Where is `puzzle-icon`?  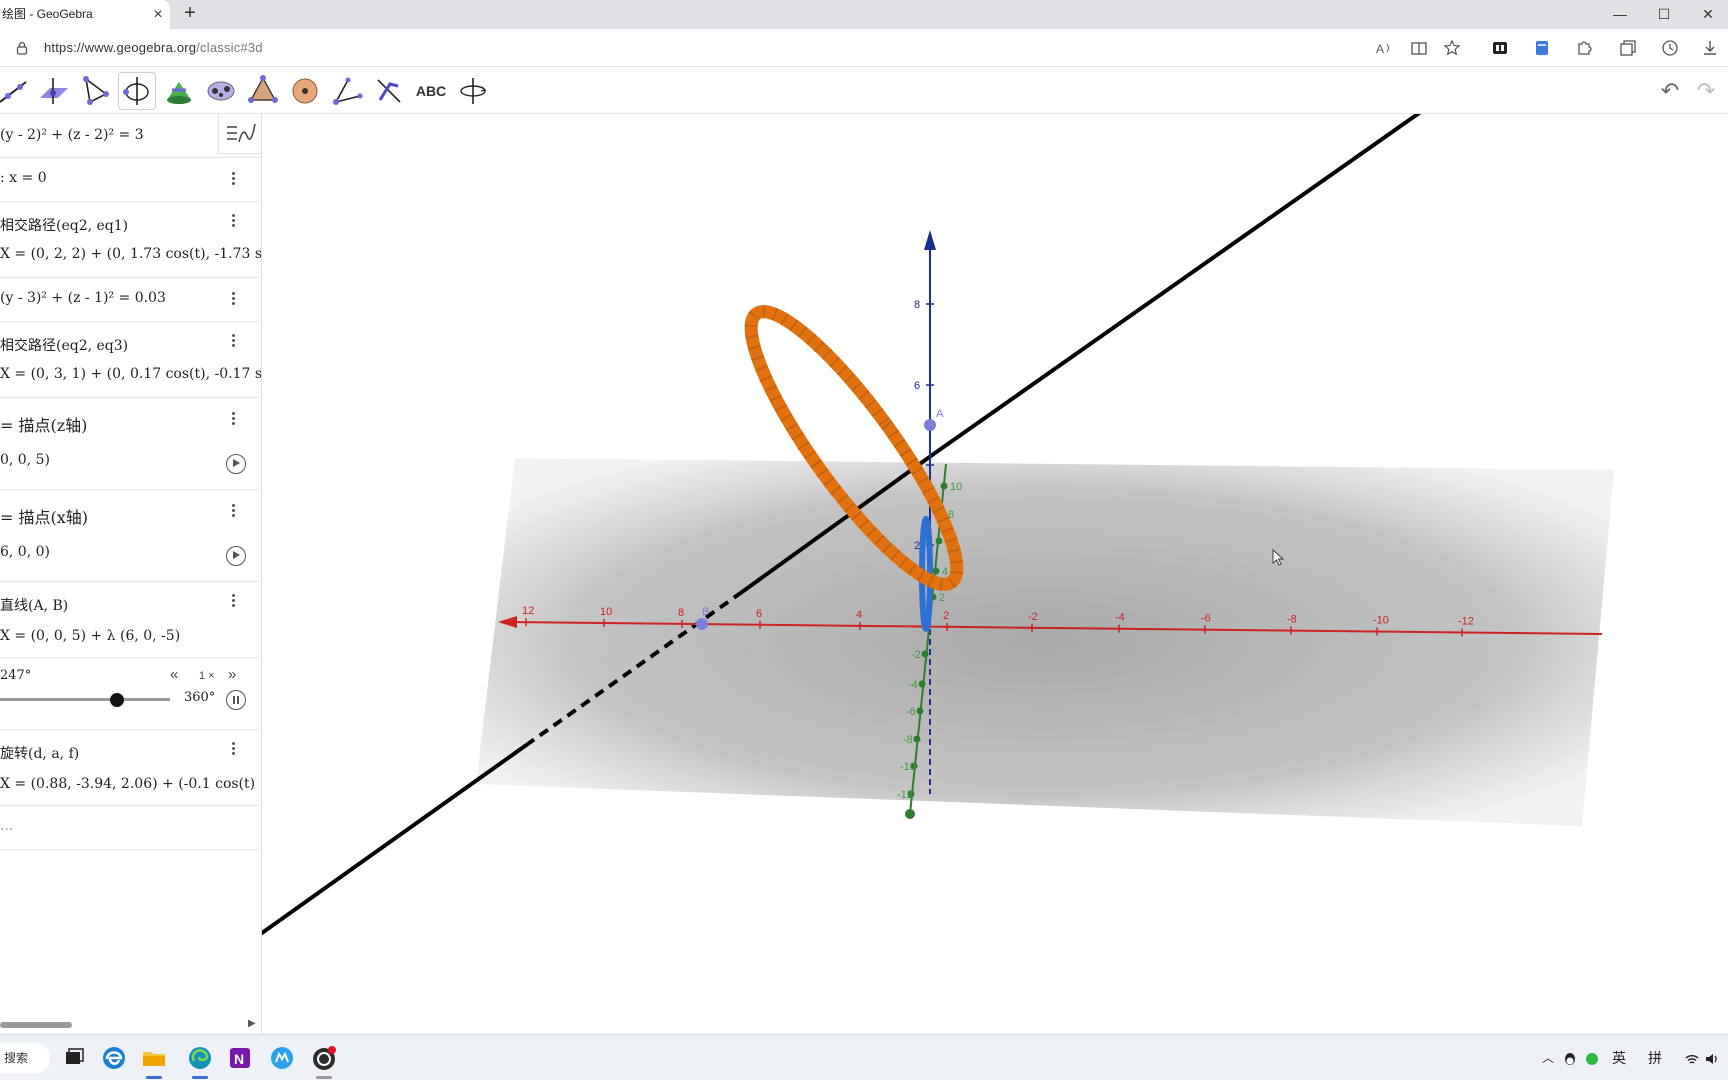 puzzle-icon is located at coordinates (1584, 48).